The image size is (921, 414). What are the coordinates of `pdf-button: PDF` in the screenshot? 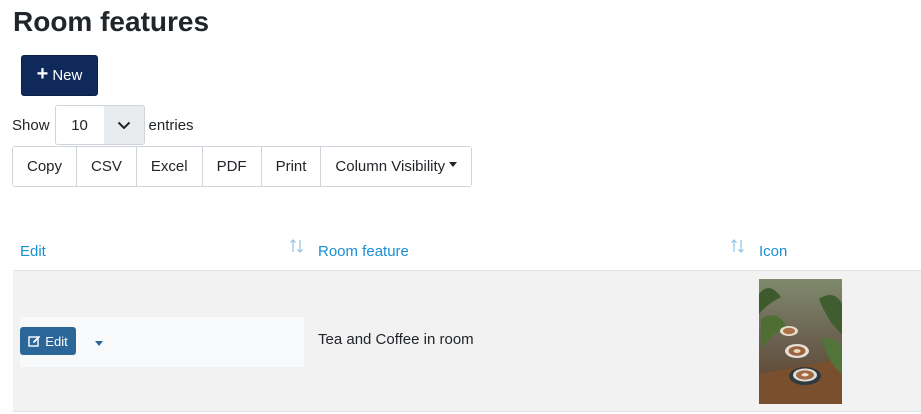 It's located at (232, 166).